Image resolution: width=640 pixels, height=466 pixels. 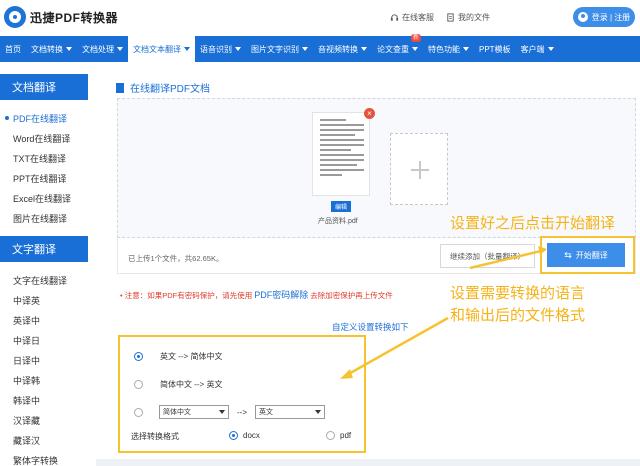 What do you see at coordinates (15, 17) in the screenshot?
I see `logo-icon` at bounding box center [15, 17].